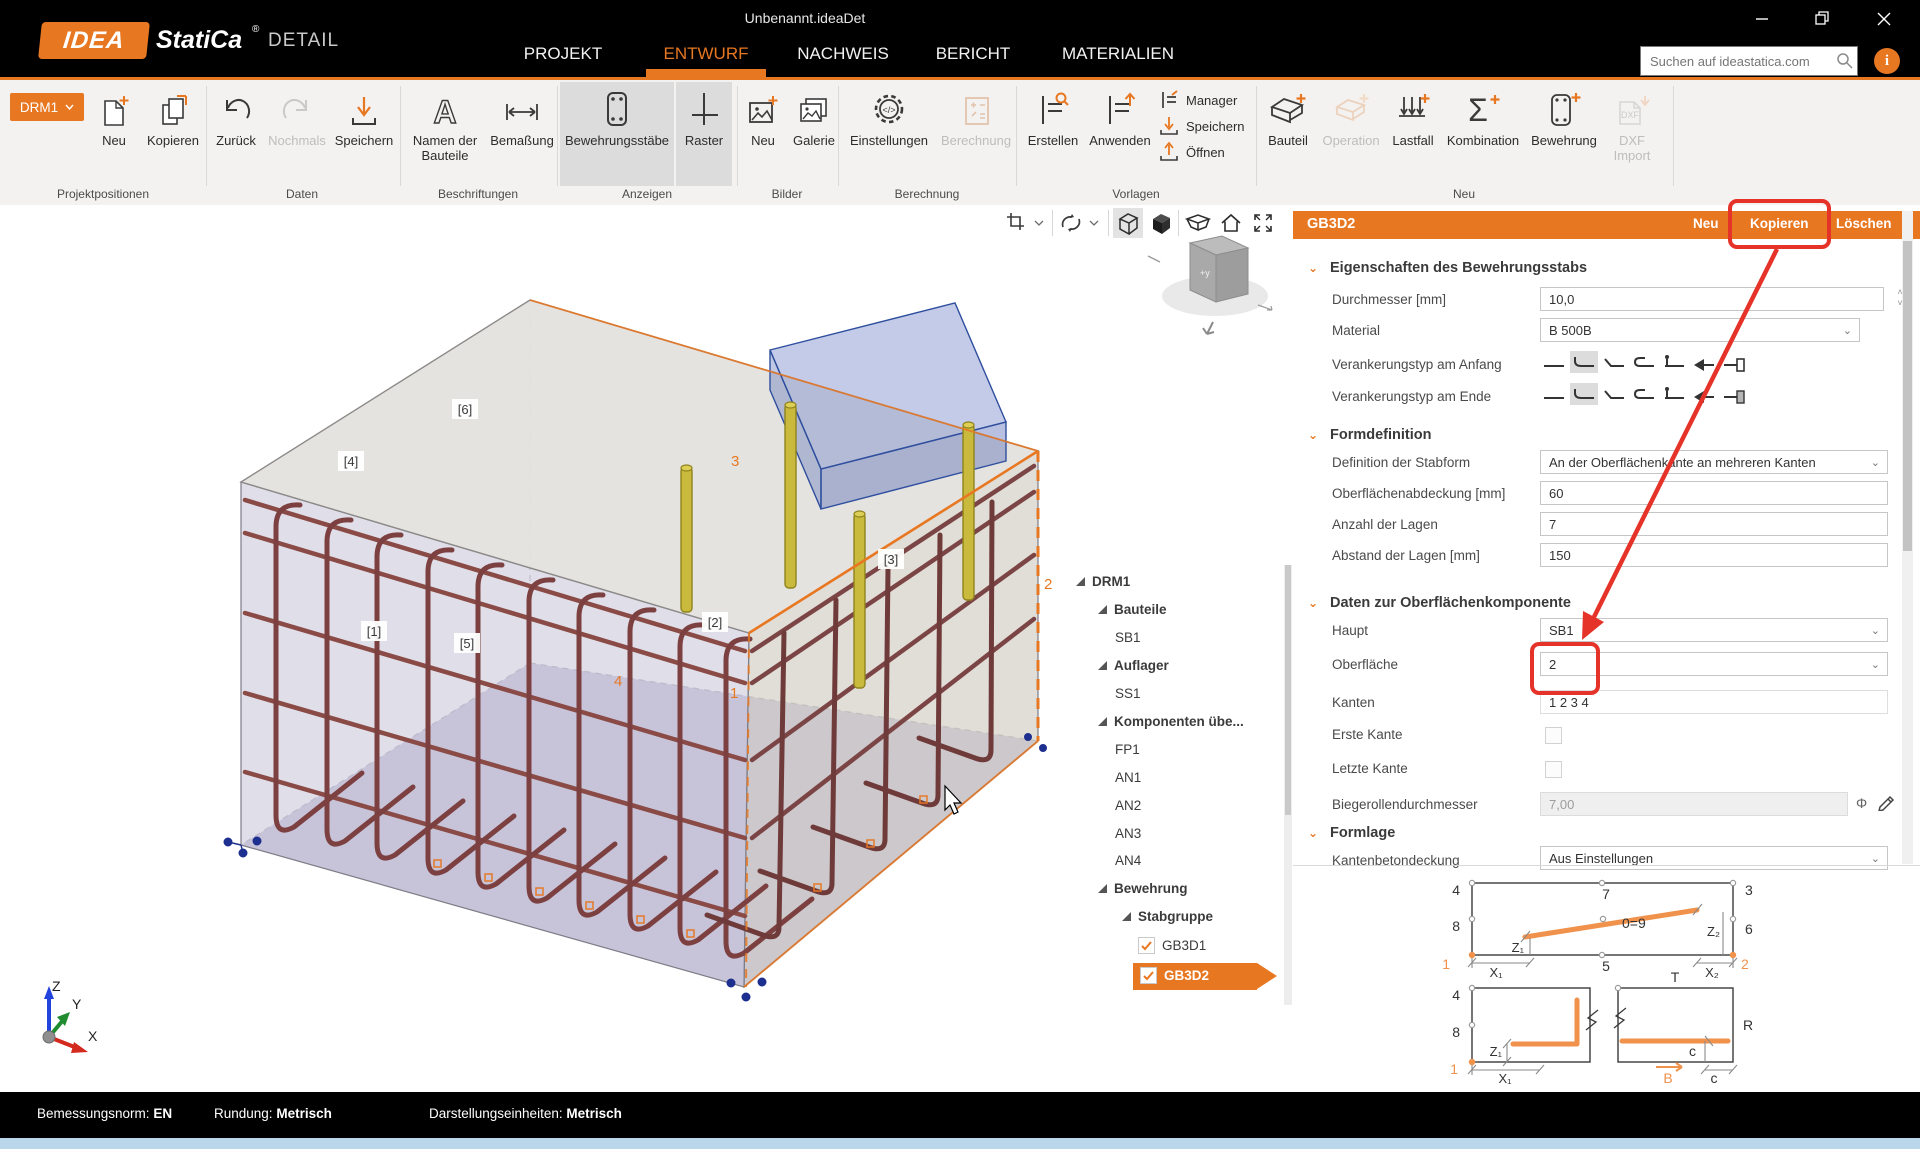 This screenshot has width=1920, height=1149. Describe the element at coordinates (1191, 152) in the screenshot. I see `template-open-button: Öffnen` at that location.